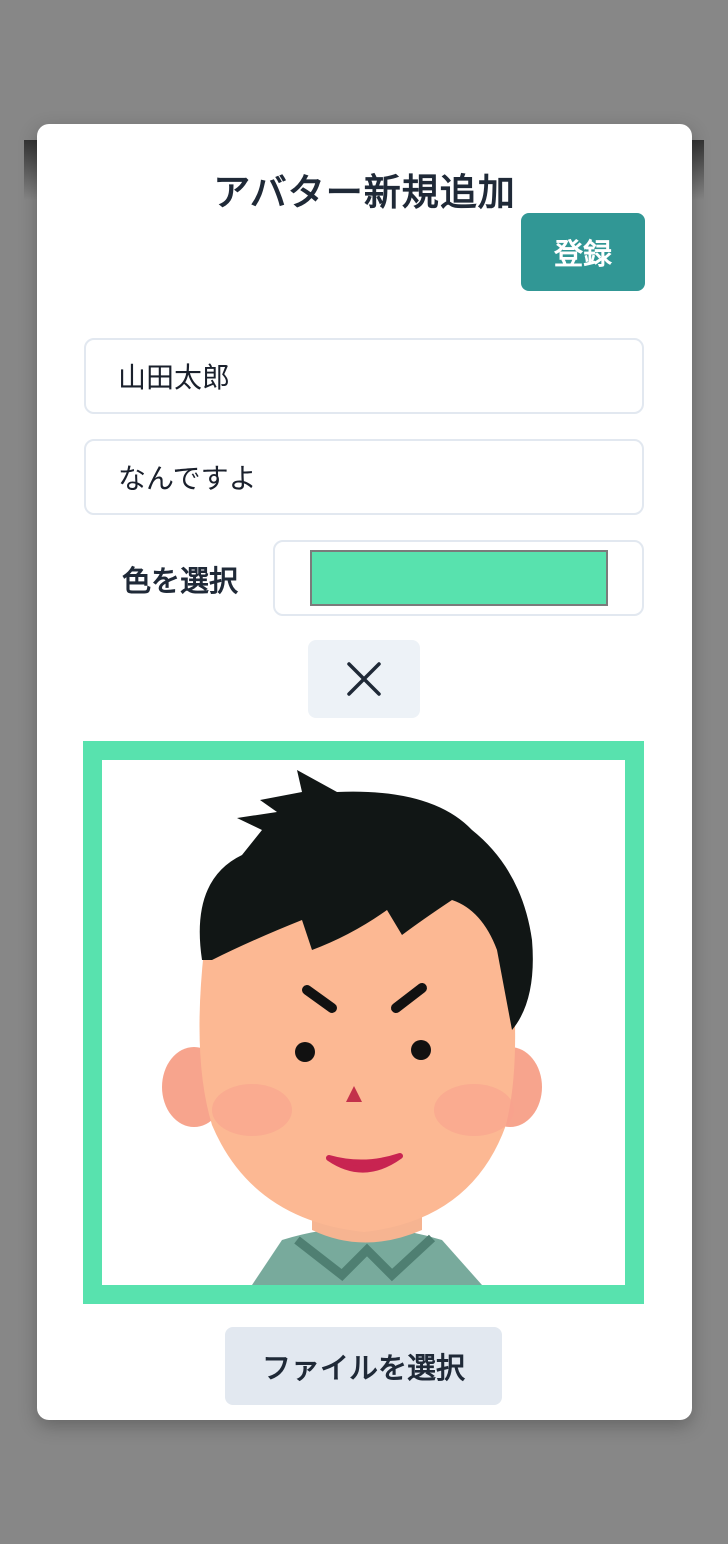  What do you see at coordinates (364, 192) in the screenshot?
I see `modal-title: アバター新規追加` at bounding box center [364, 192].